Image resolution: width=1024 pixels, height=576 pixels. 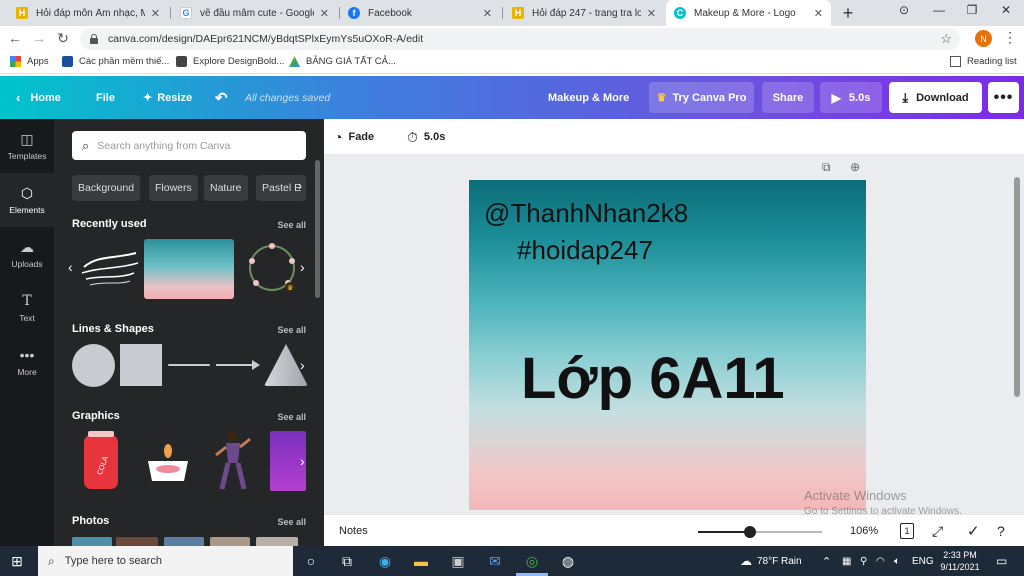 What do you see at coordinates (1001, 531) in the screenshot?
I see `help-icon: ?` at bounding box center [1001, 531].